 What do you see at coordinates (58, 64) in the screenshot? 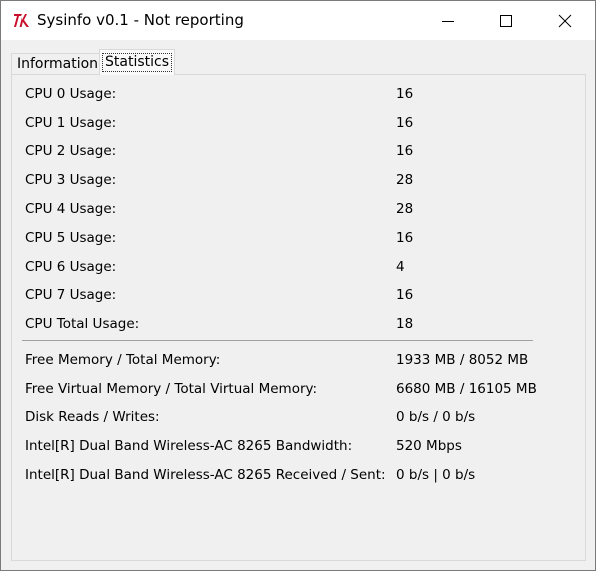
I see `tab-information: Information` at bounding box center [58, 64].